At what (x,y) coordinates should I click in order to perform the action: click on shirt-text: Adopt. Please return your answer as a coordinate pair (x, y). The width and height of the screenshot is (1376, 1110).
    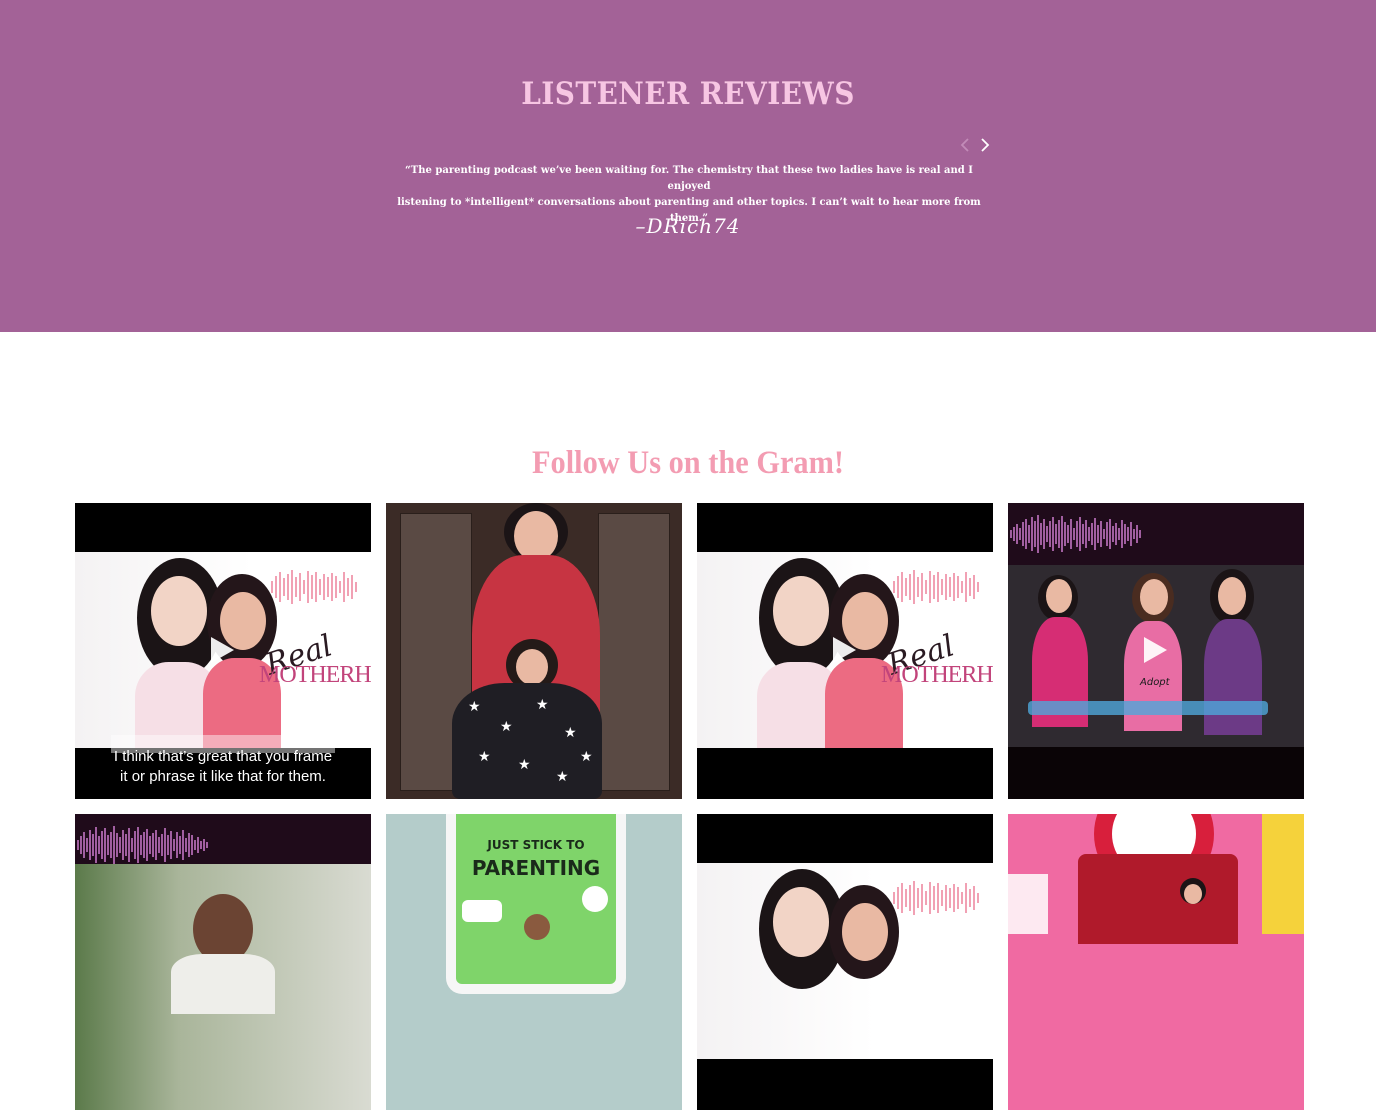
    Looking at the image, I should click on (1155, 682).